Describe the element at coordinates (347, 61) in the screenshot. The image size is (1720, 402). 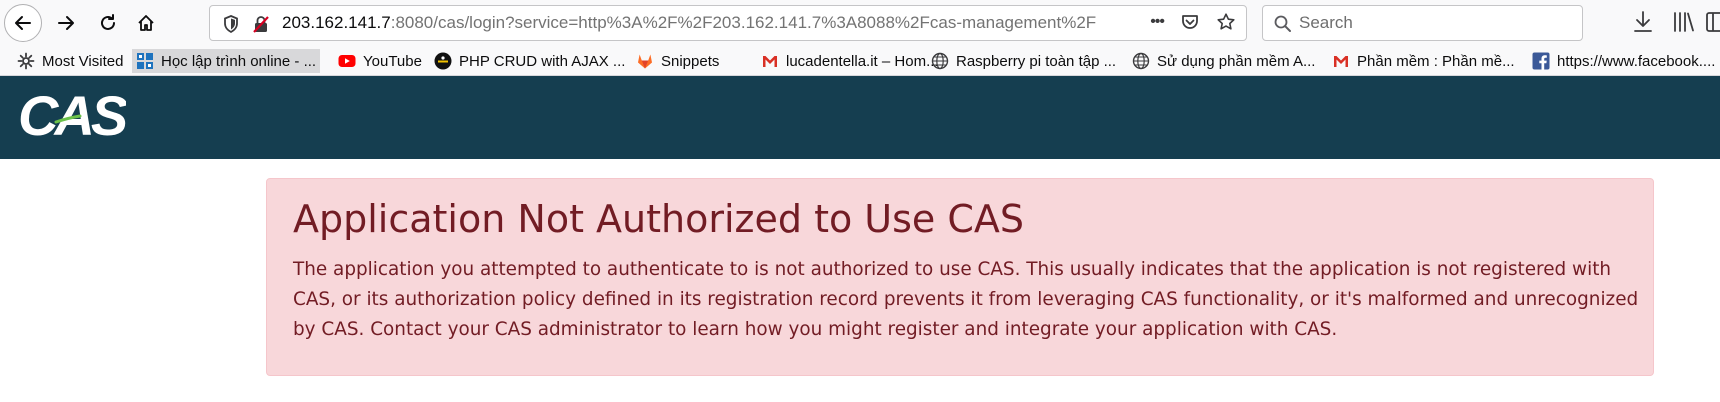
I see `youtube-icon` at that location.